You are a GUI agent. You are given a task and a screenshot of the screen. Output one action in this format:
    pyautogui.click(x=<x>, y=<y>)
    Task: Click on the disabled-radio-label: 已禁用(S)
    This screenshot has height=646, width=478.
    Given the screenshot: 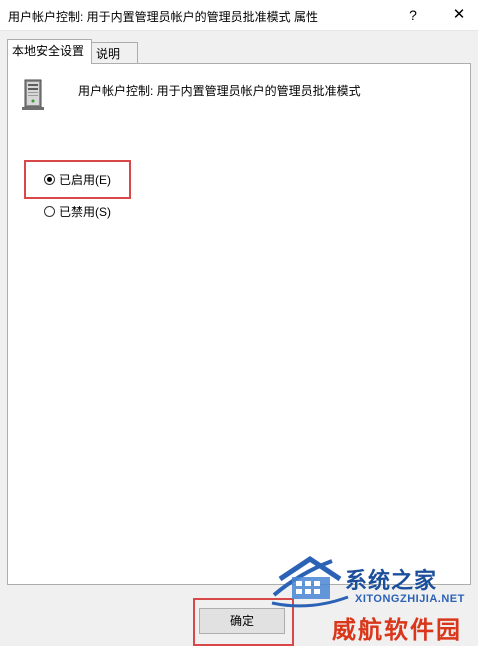 What is the action you would take?
    pyautogui.click(x=85, y=212)
    